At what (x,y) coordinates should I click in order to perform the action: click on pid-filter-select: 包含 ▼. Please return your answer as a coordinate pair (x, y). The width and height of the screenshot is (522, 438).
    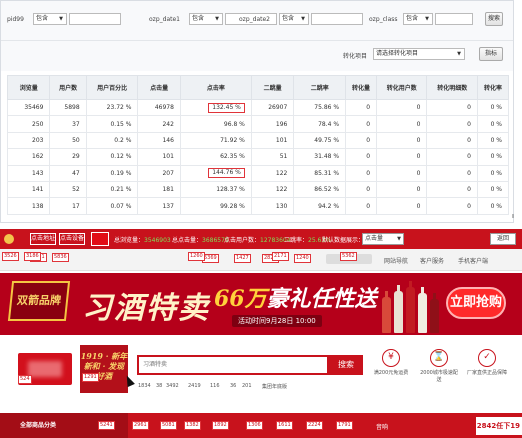
    Looking at the image, I should click on (50, 19).